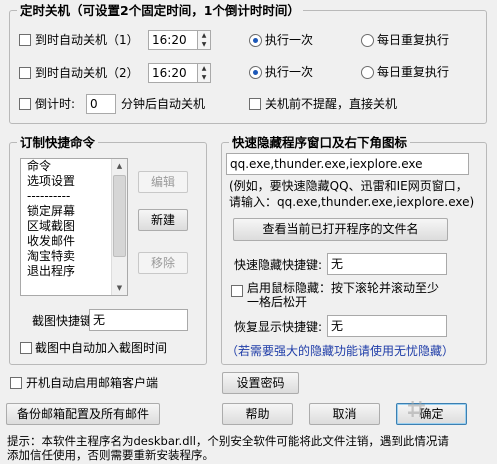  I want to click on countdown-minutes-input: 0, so click(101, 104).